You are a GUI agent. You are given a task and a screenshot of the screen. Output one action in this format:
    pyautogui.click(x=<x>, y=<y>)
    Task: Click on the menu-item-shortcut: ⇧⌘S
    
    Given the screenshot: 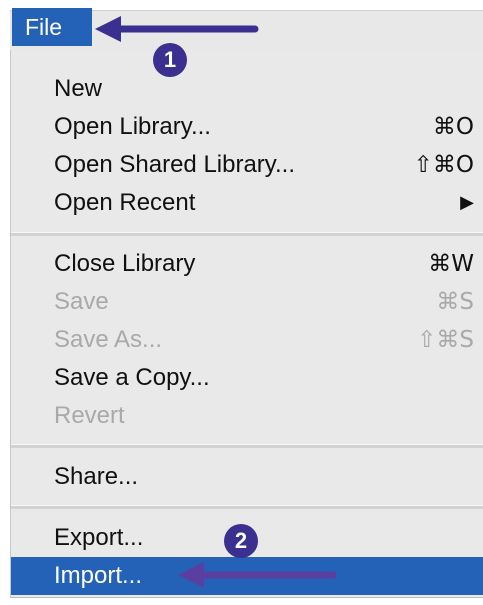 What is the action you would take?
    pyautogui.click(x=445, y=340)
    